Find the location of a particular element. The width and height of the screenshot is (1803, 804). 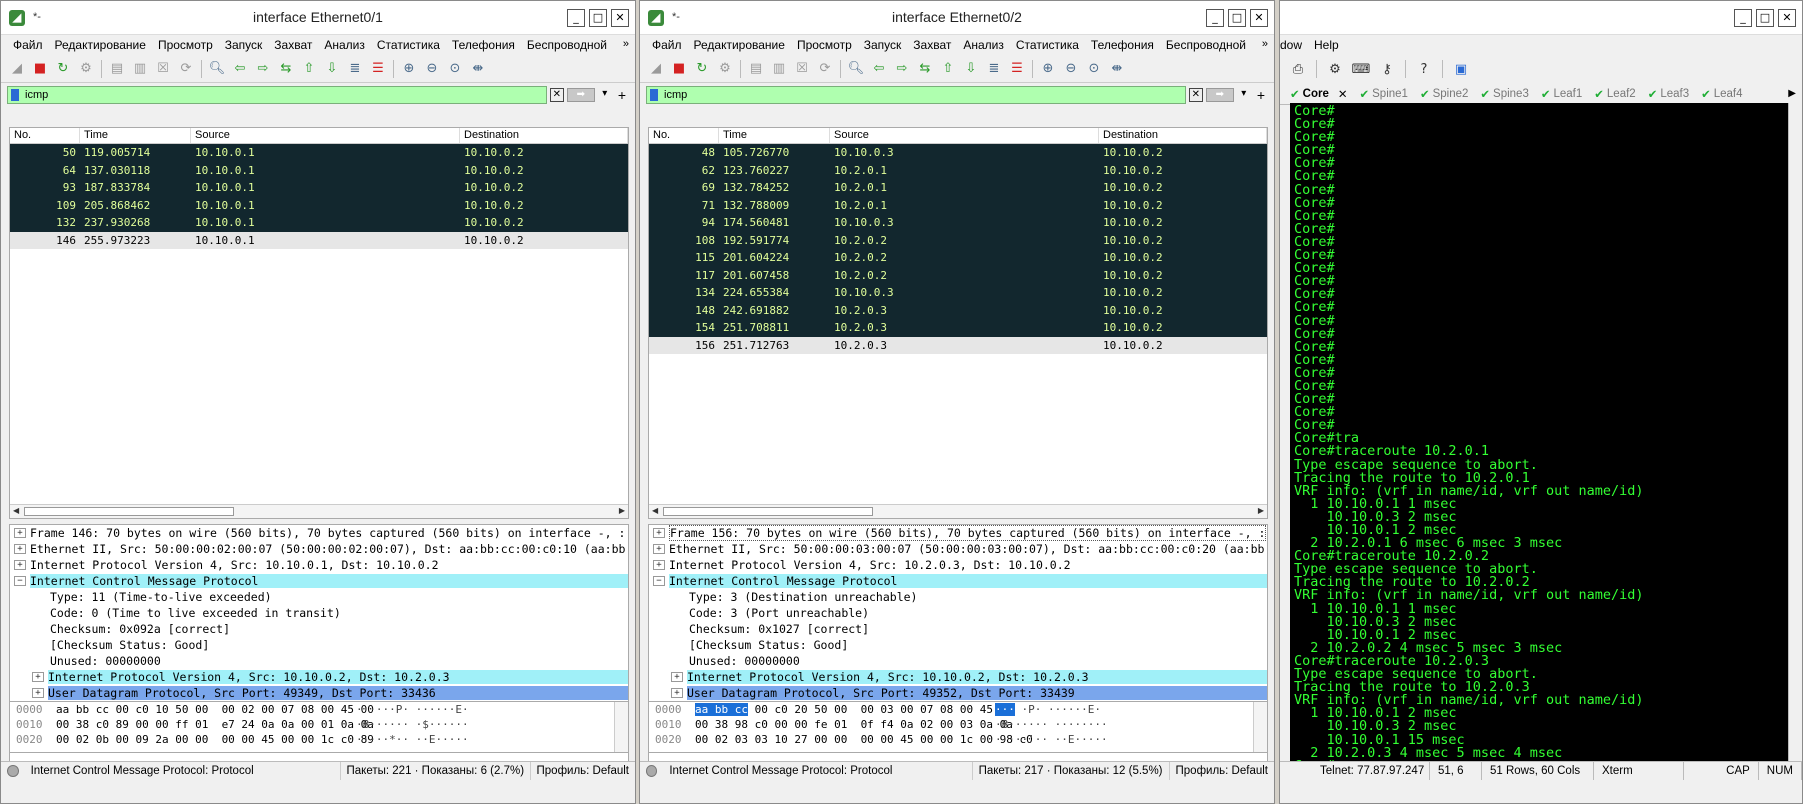

table-row: 69 132.784252 10.2.0.1 10.10.0.2 is located at coordinates (958, 188).